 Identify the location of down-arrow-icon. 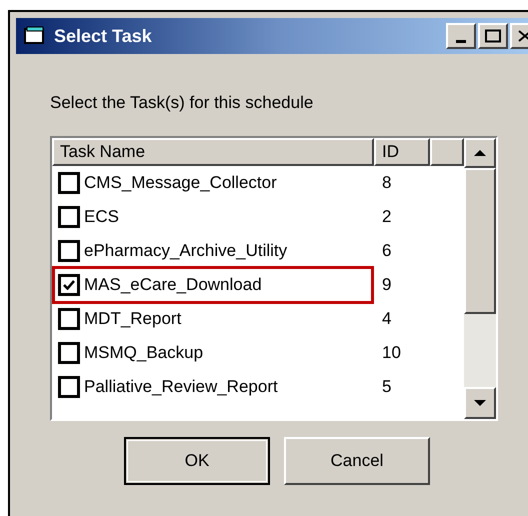
(480, 403).